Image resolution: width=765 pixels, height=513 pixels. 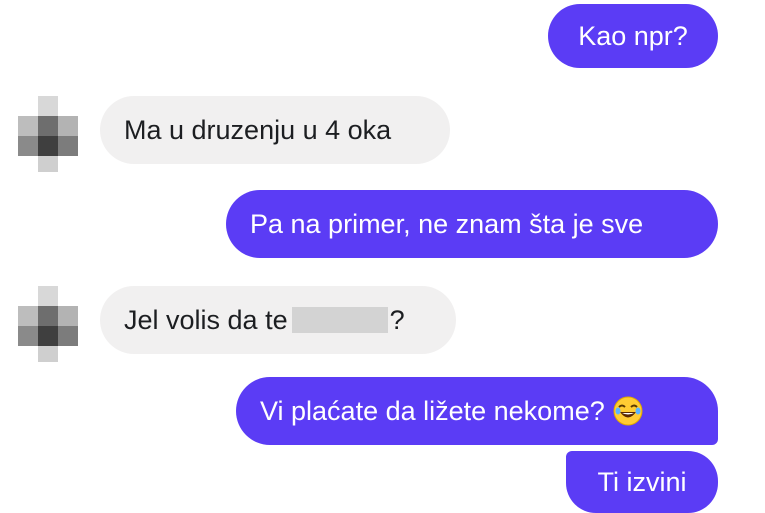 What do you see at coordinates (339, 320) in the screenshot?
I see `redacted-word` at bounding box center [339, 320].